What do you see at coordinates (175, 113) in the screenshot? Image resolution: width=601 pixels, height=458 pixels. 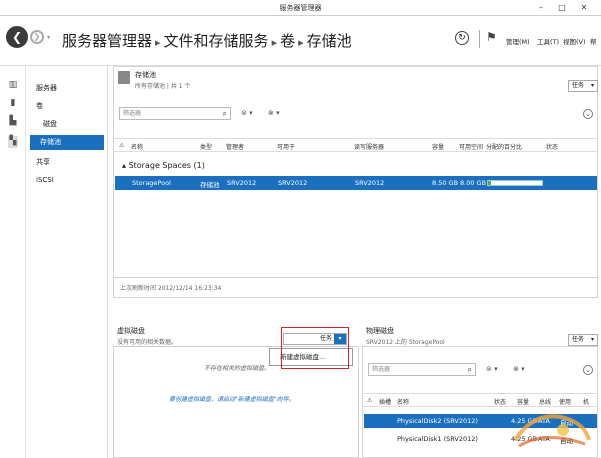 I see `filter-input: 筛选器 ⌕` at bounding box center [175, 113].